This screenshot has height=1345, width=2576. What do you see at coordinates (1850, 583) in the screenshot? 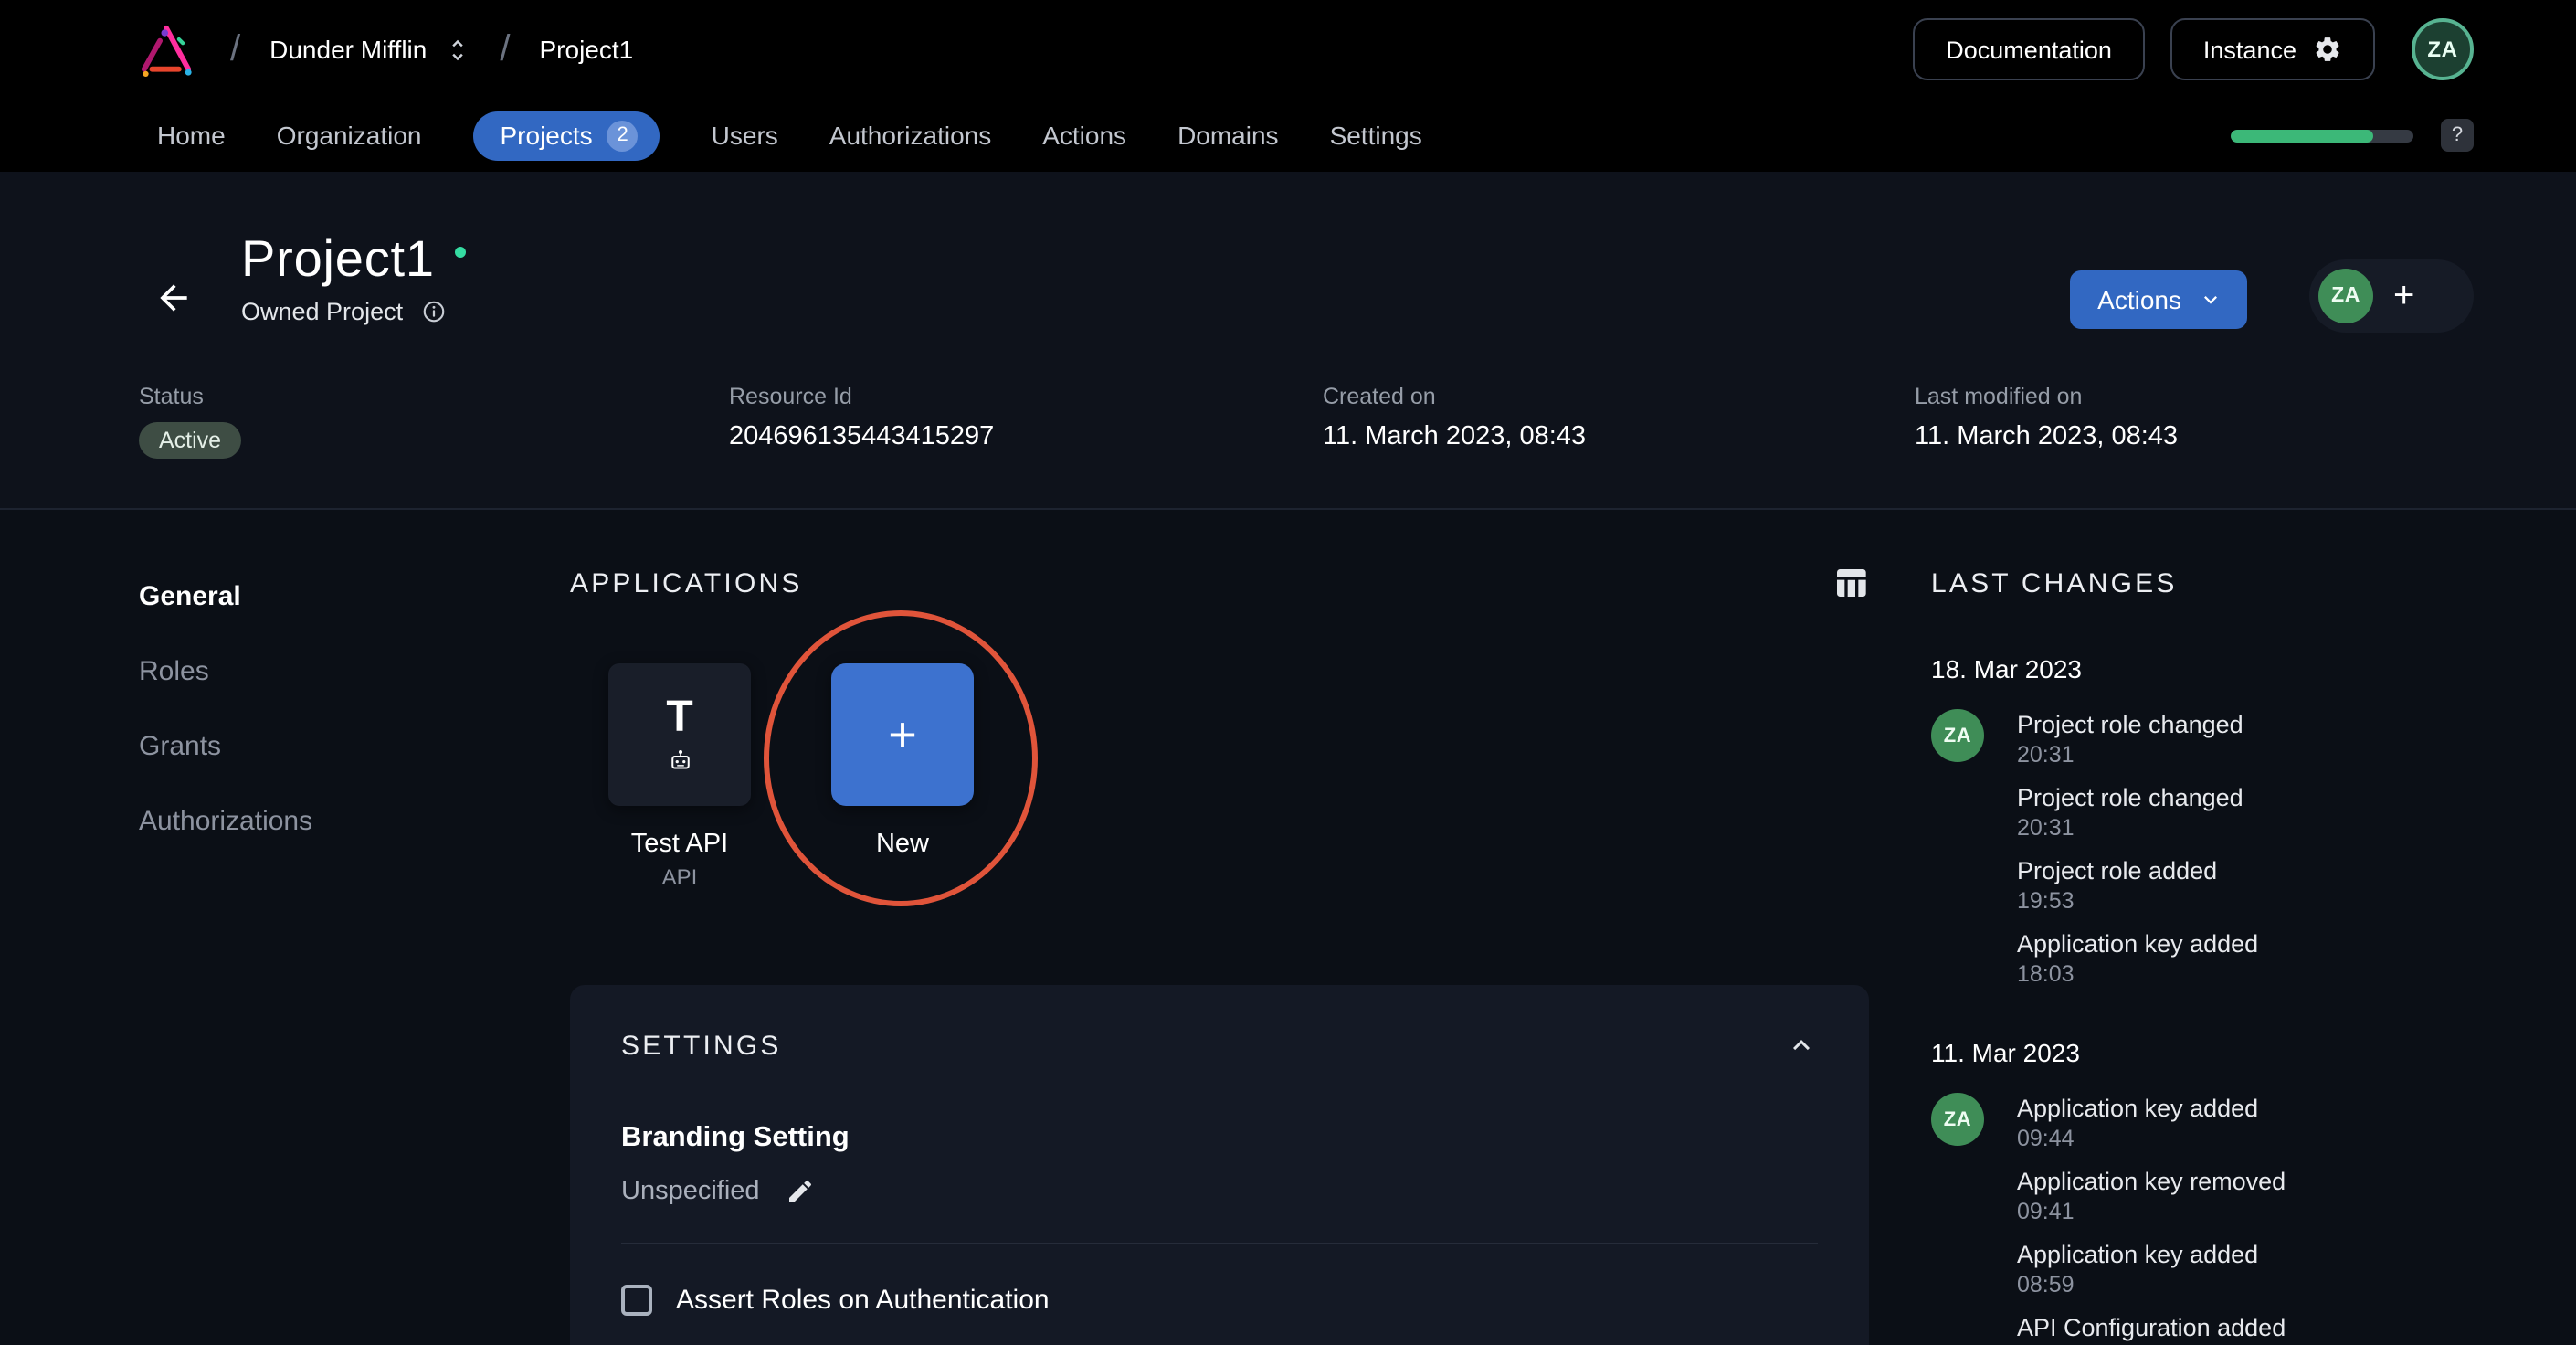
I see `table-view-icon` at bounding box center [1850, 583].